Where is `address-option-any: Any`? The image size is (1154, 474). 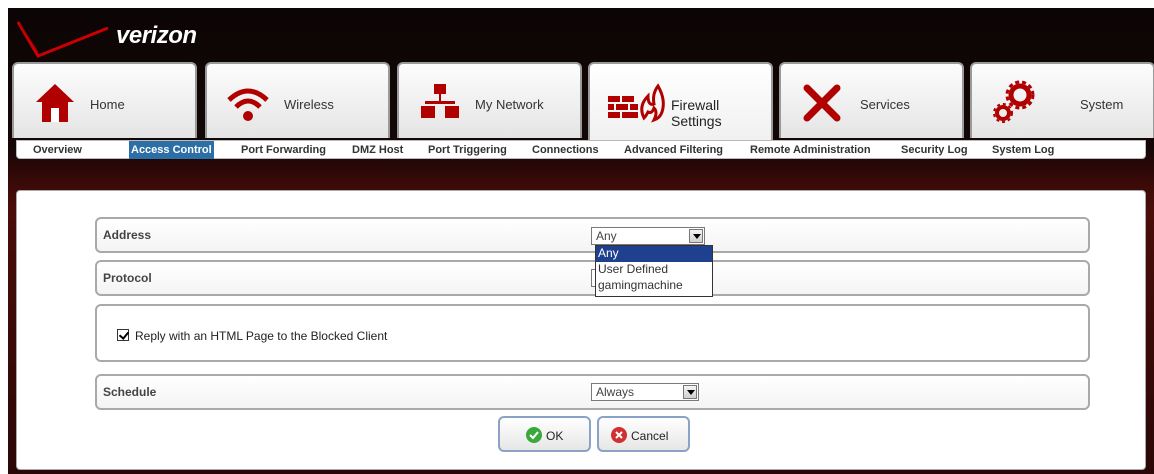
address-option-any: Any is located at coordinates (654, 254).